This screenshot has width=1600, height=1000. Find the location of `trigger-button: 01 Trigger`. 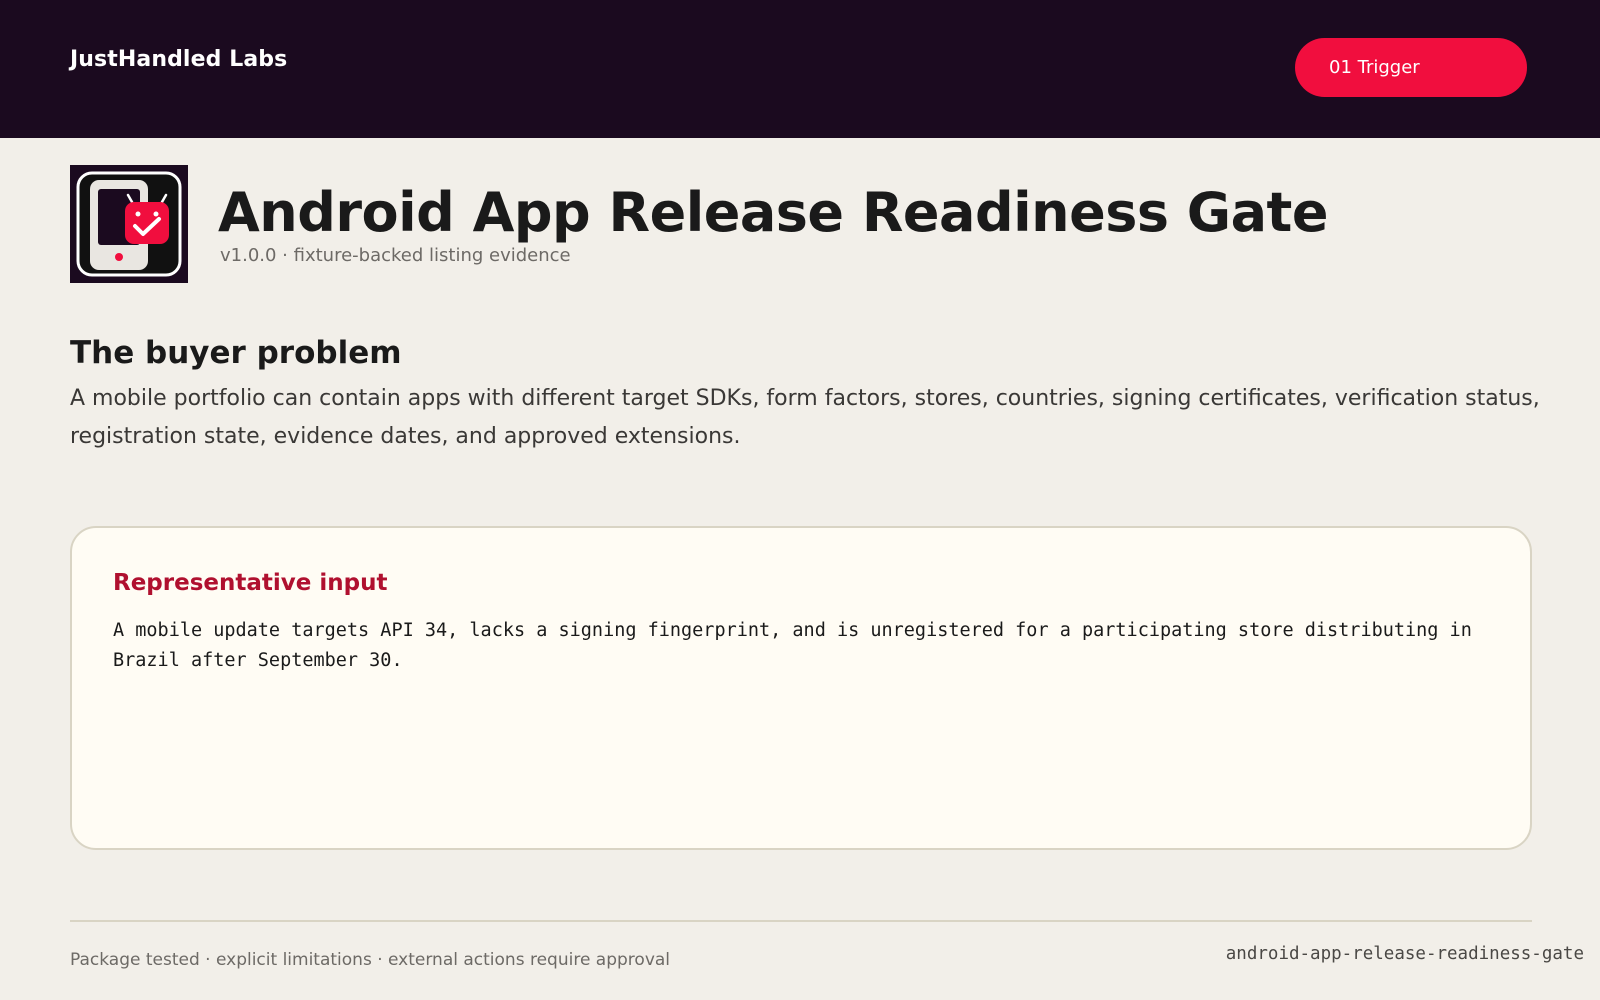

trigger-button: 01 Trigger is located at coordinates (1411, 67).